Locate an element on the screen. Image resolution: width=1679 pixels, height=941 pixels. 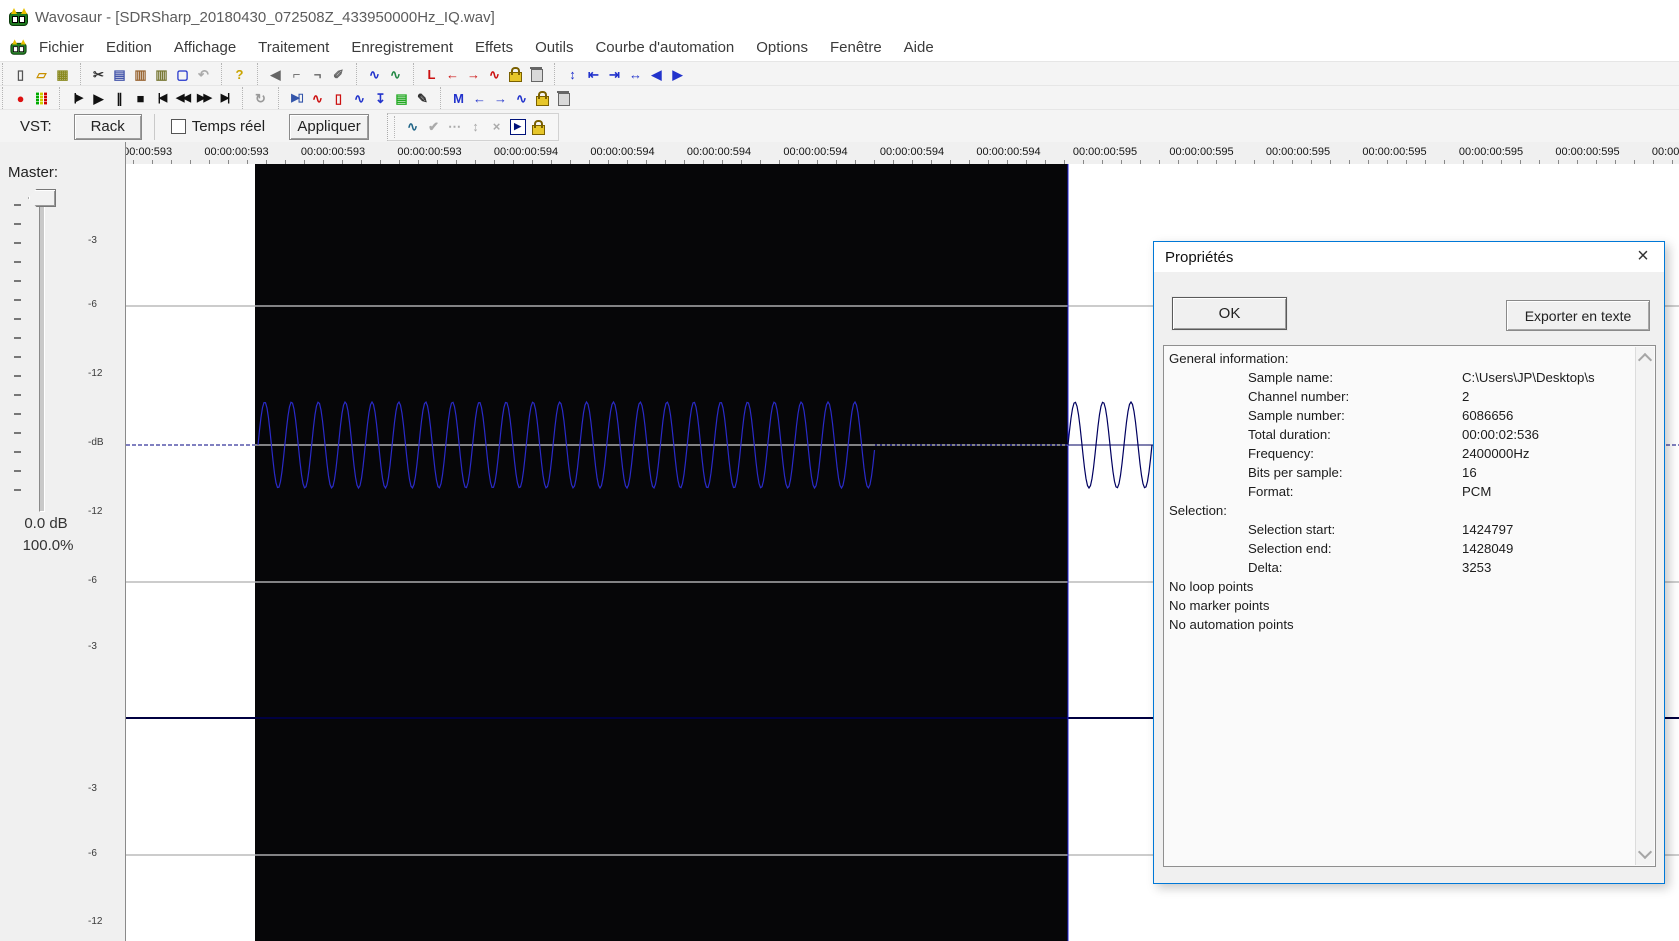
property-label: Channel number: is located at coordinates (1299, 396).